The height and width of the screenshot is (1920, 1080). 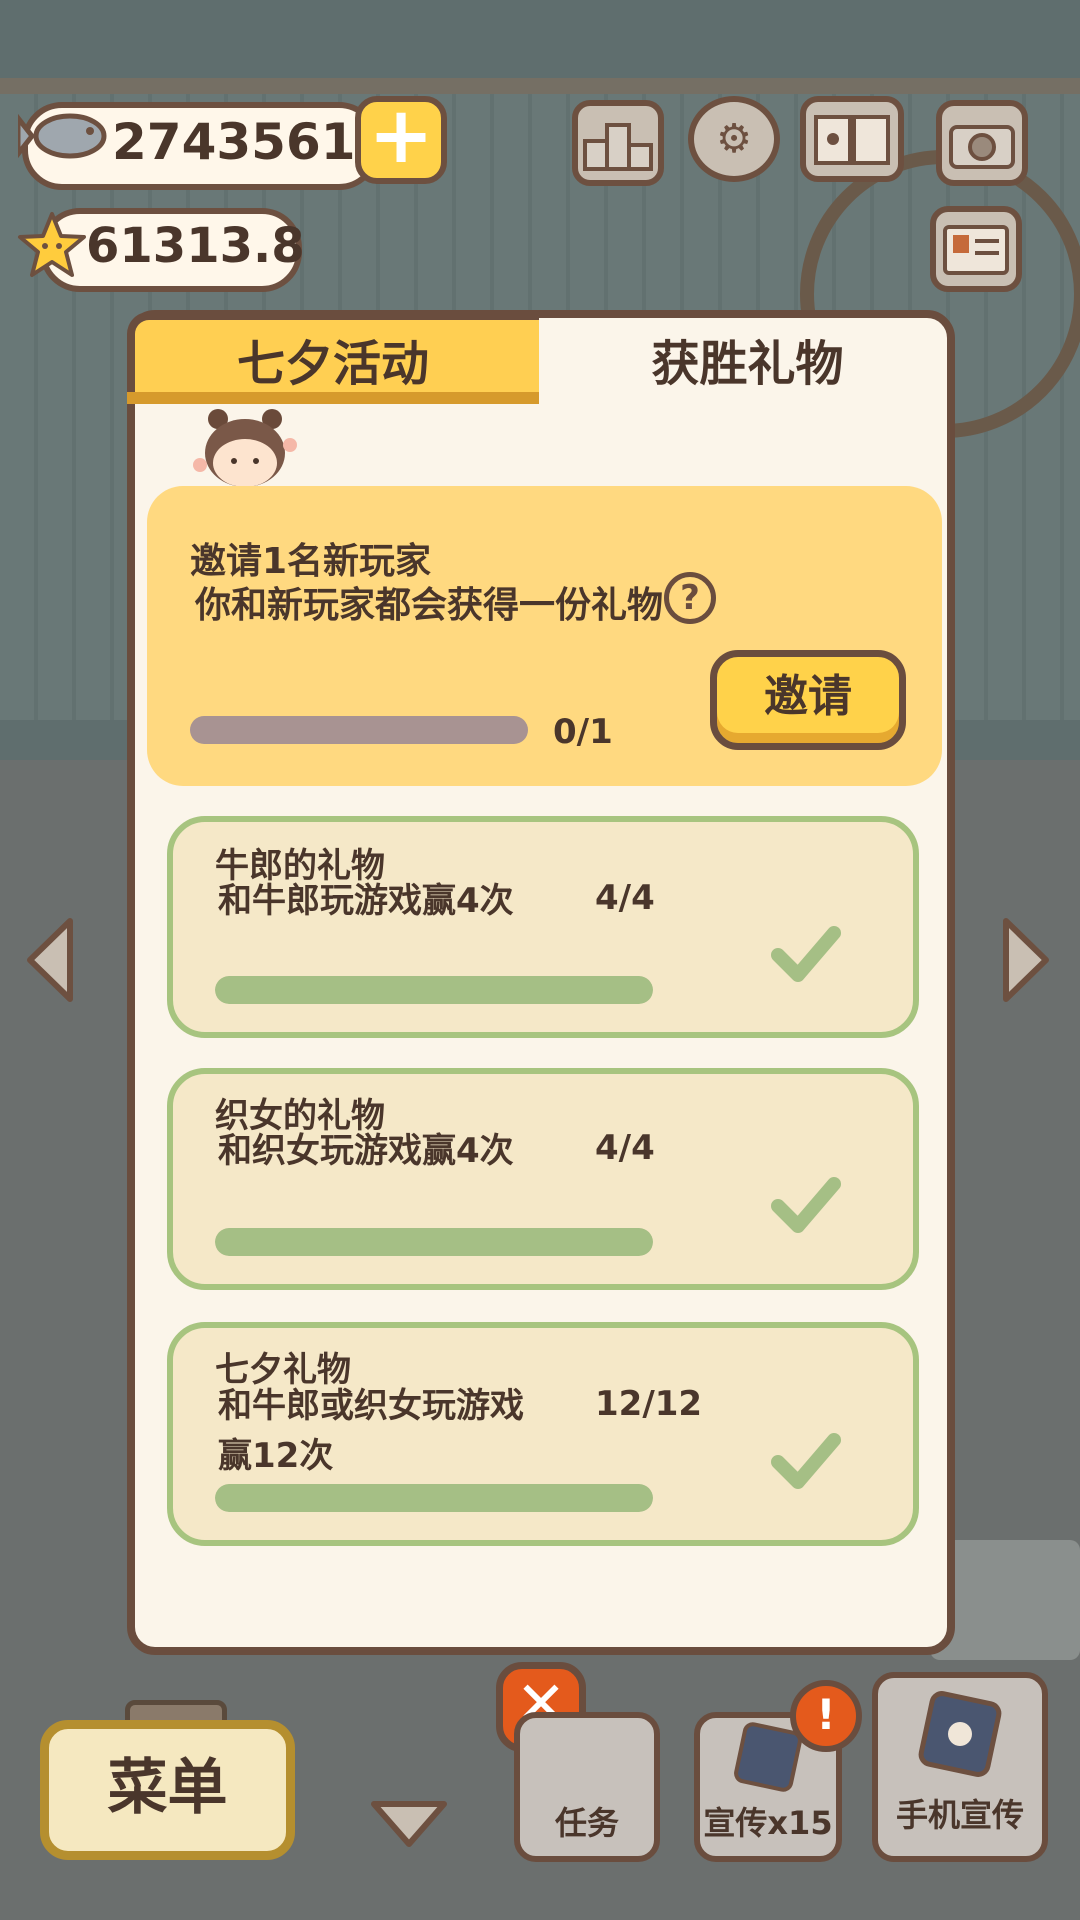 What do you see at coordinates (768, 1823) in the screenshot?
I see `promo-label: 宣传x15` at bounding box center [768, 1823].